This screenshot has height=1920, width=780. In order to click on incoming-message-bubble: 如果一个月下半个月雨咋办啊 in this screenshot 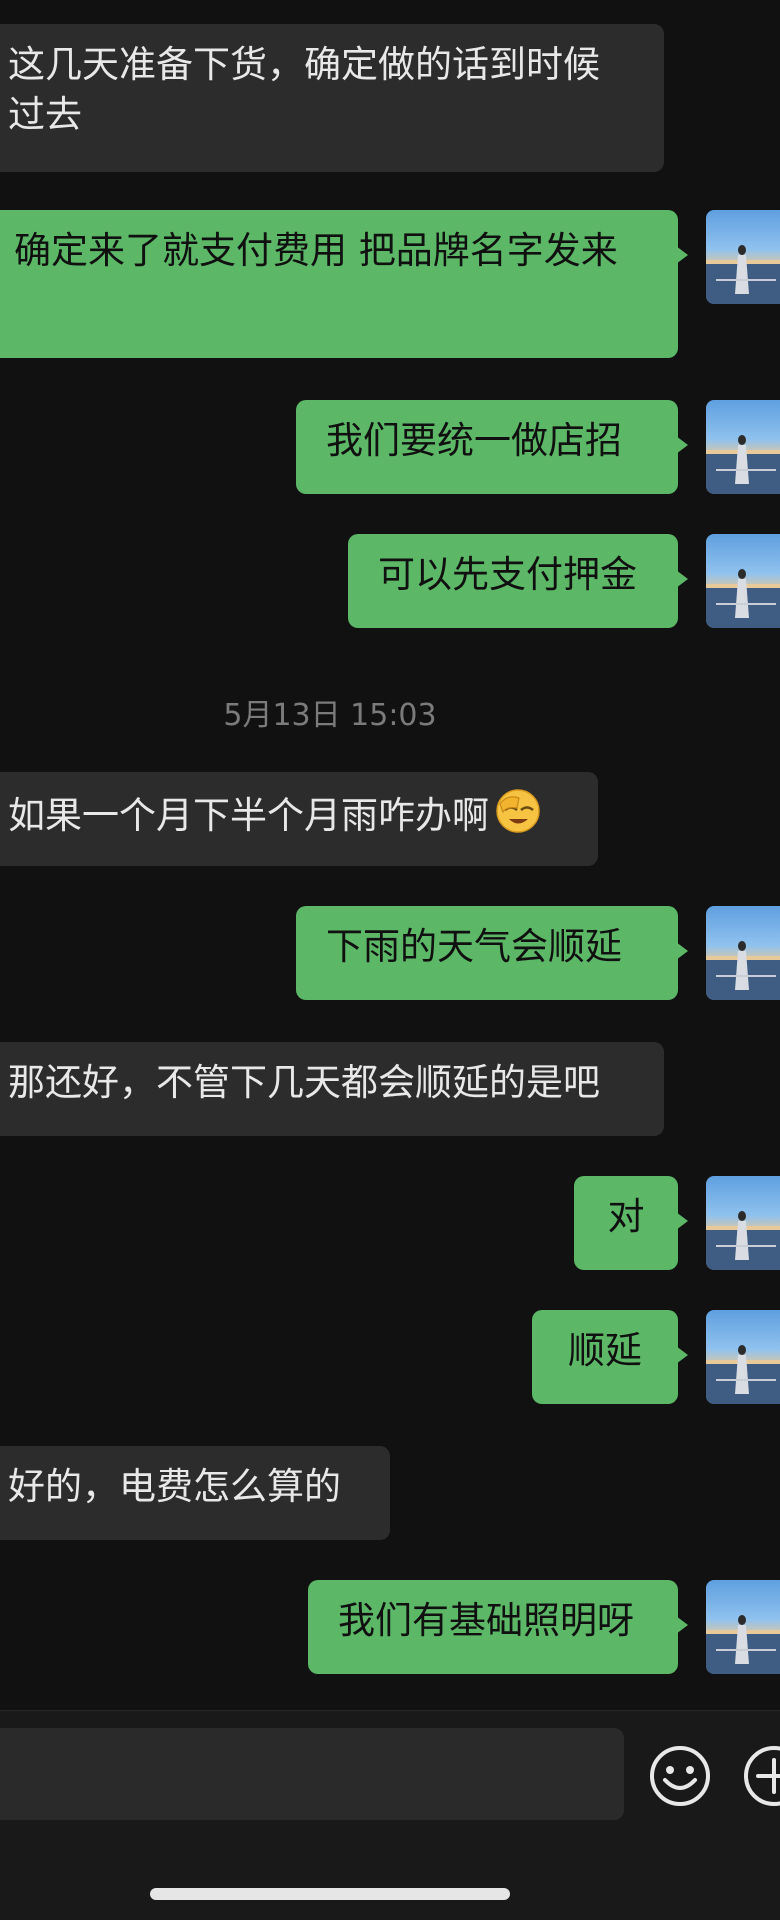, I will do `click(299, 819)`.